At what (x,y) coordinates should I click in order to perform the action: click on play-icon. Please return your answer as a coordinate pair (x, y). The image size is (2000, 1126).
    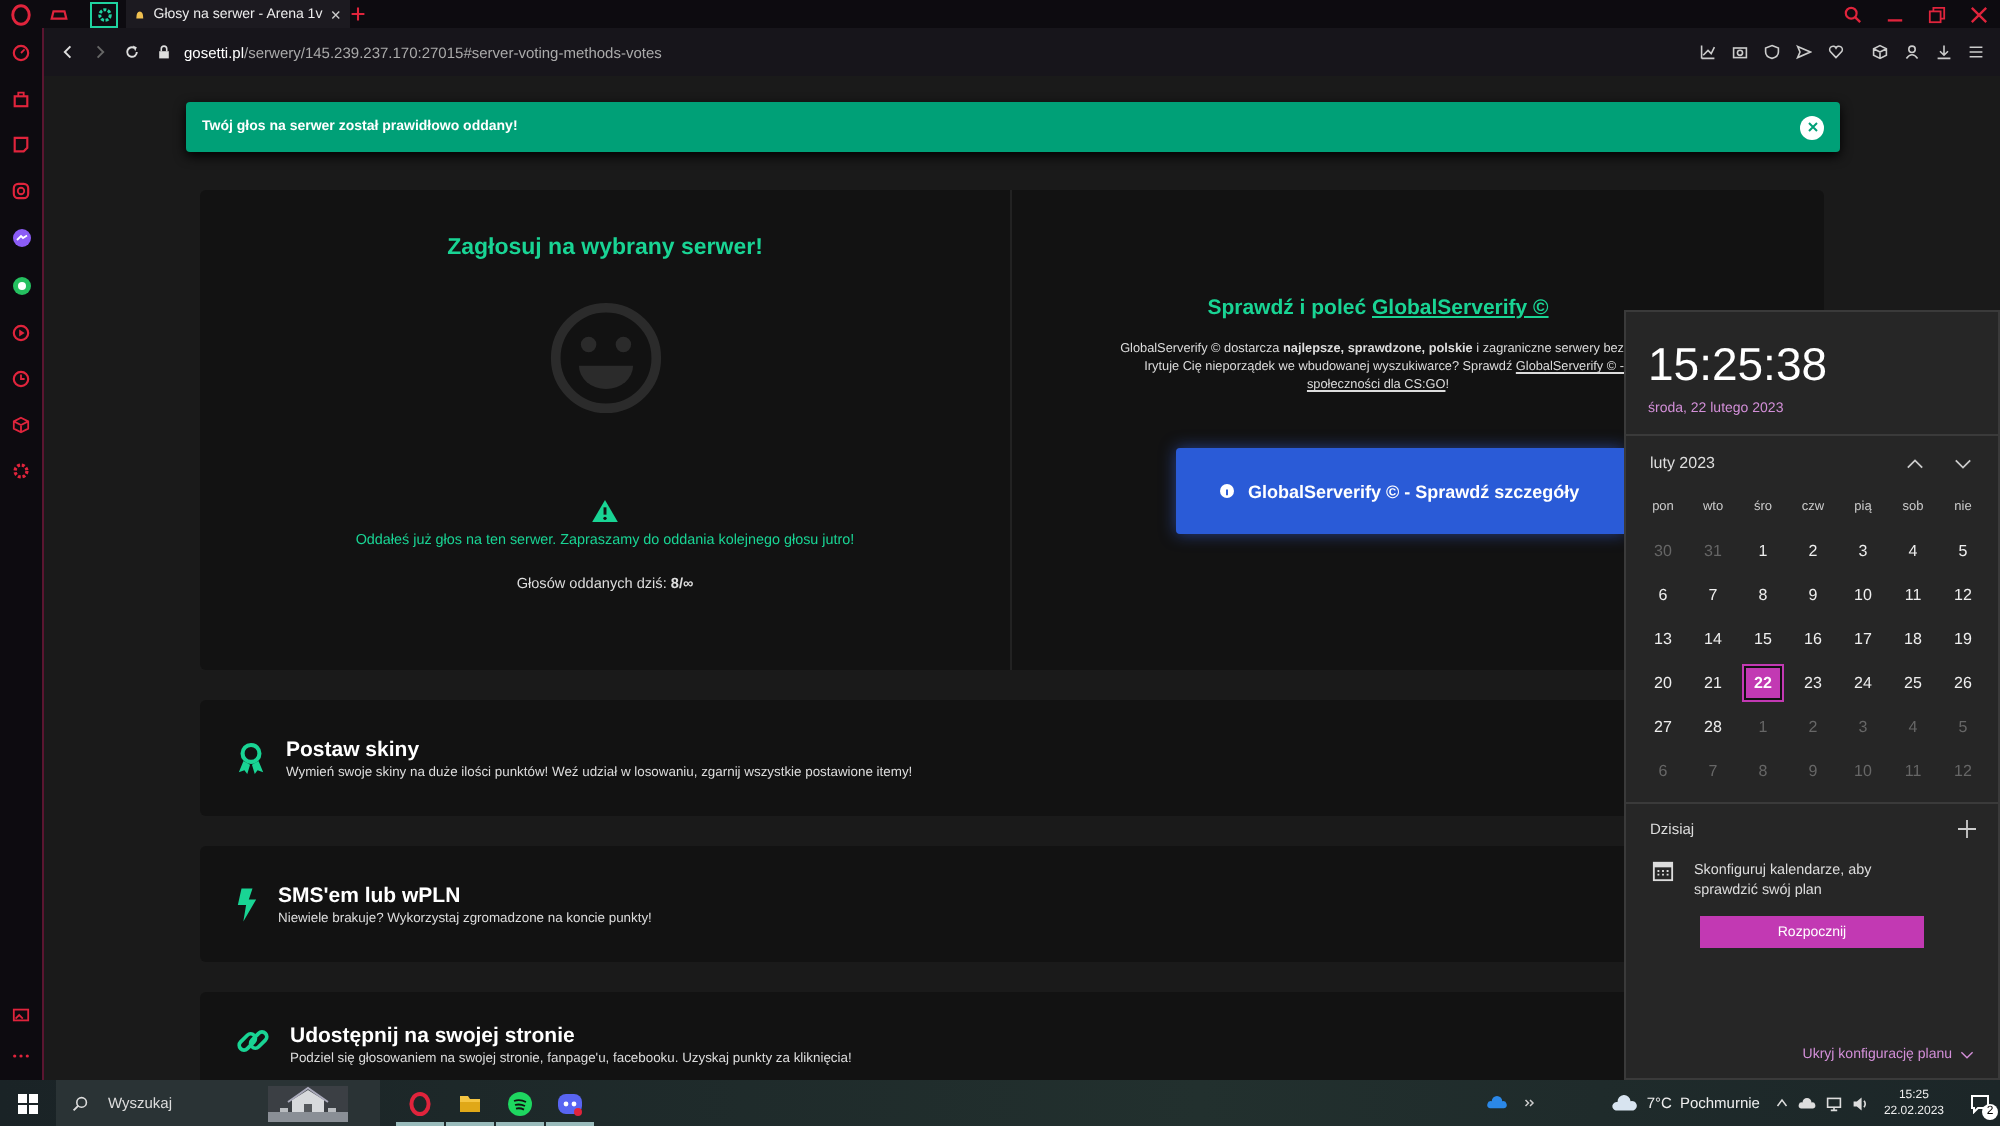
    Looking at the image, I should click on (21, 333).